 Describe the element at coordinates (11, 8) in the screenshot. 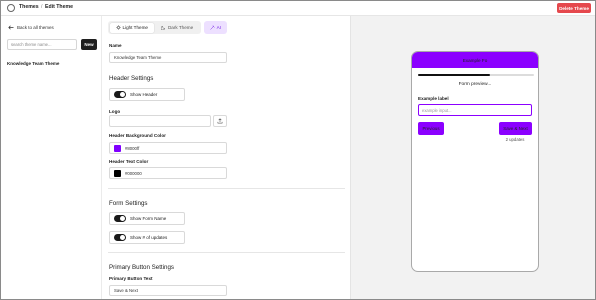

I see `app-logo-icon` at that location.